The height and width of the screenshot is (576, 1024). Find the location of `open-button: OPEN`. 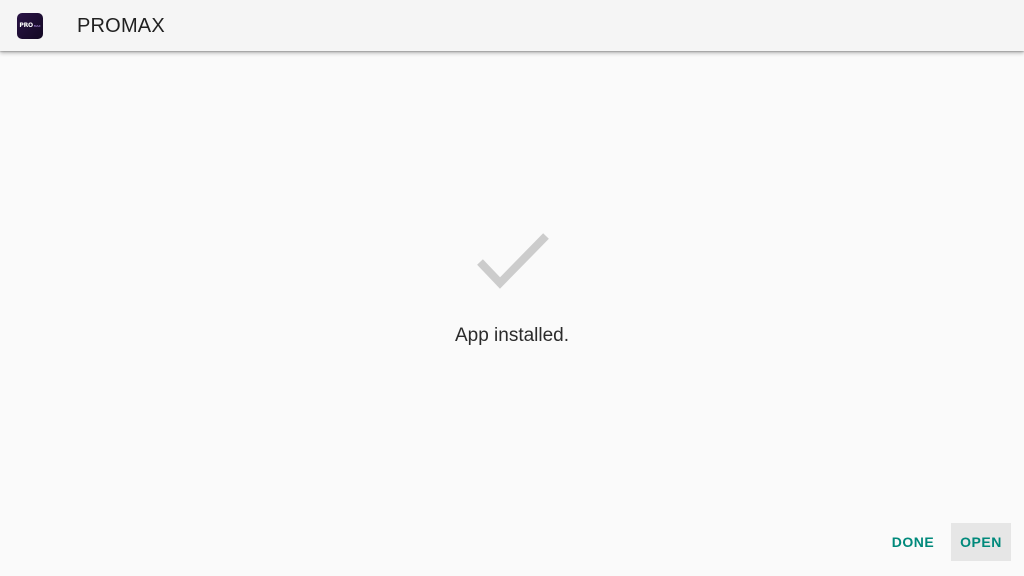

open-button: OPEN is located at coordinates (981, 542).